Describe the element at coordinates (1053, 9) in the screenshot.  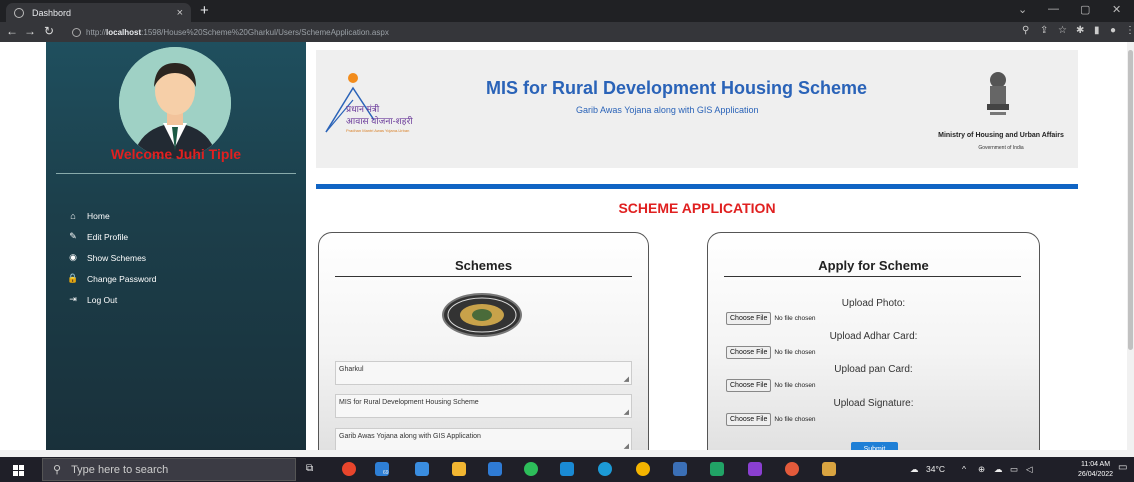
I see `minimize-button: —` at that location.